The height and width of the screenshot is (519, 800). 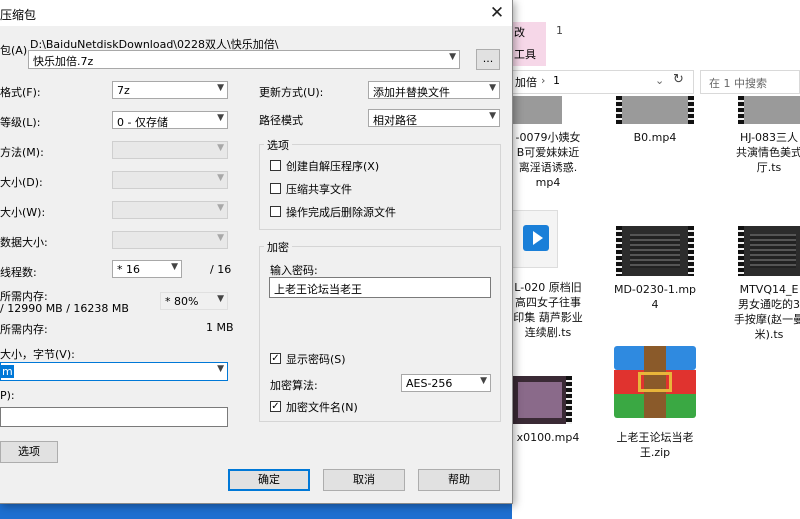 I want to click on memory-usage-value: * 80%, so click(x=182, y=301).